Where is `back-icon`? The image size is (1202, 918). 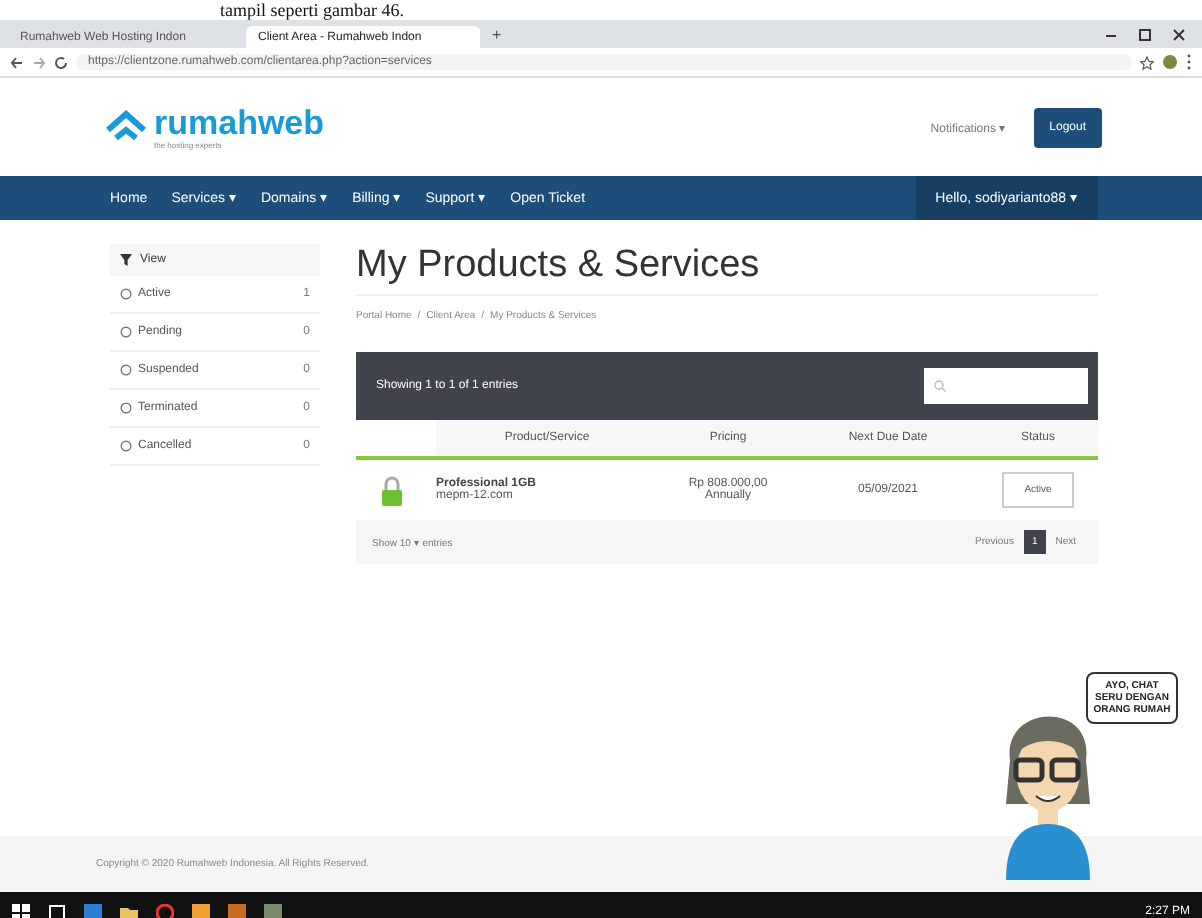
back-icon is located at coordinates (17, 62).